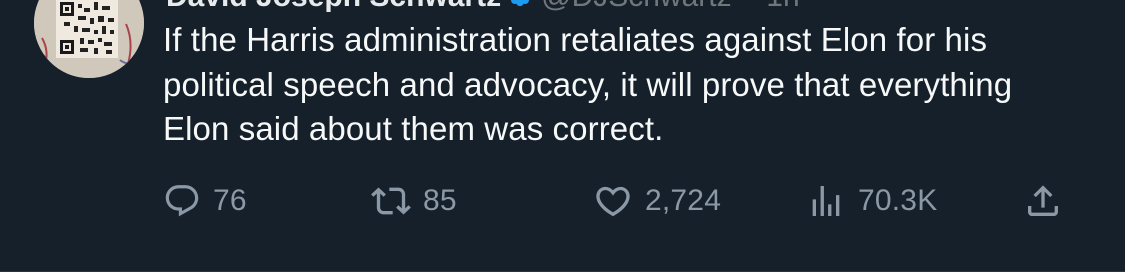 Image resolution: width=1125 pixels, height=272 pixels. What do you see at coordinates (230, 200) in the screenshot?
I see `reply-count: 76` at bounding box center [230, 200].